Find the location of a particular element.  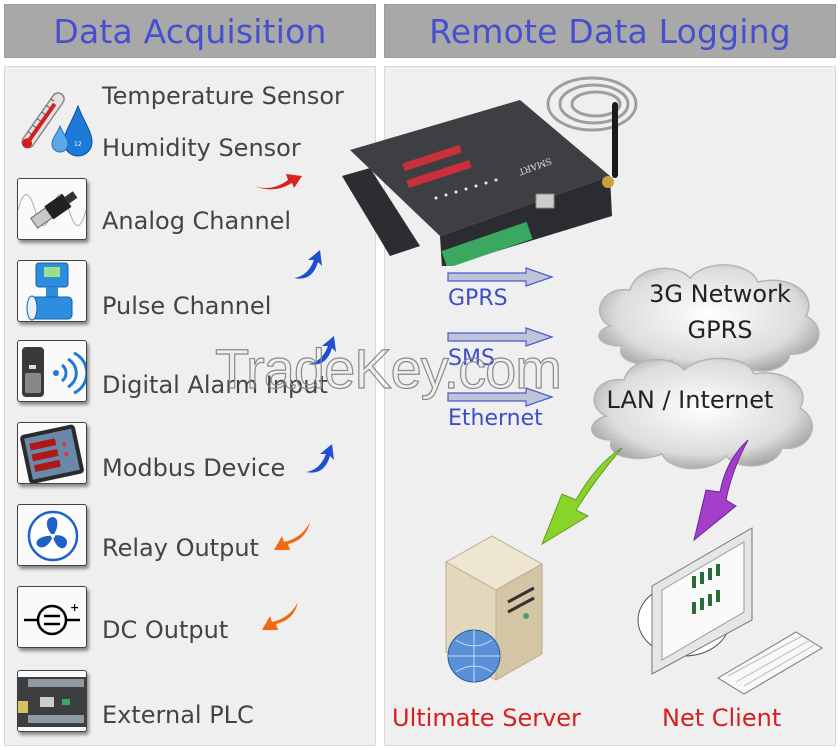

modbus-meter-icon-box is located at coordinates (52, 453).